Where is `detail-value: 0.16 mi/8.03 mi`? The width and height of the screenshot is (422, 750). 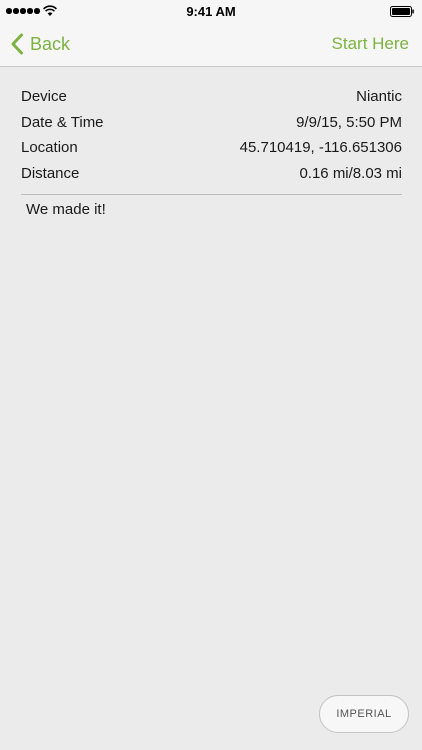 detail-value: 0.16 mi/8.03 mi is located at coordinates (350, 173).